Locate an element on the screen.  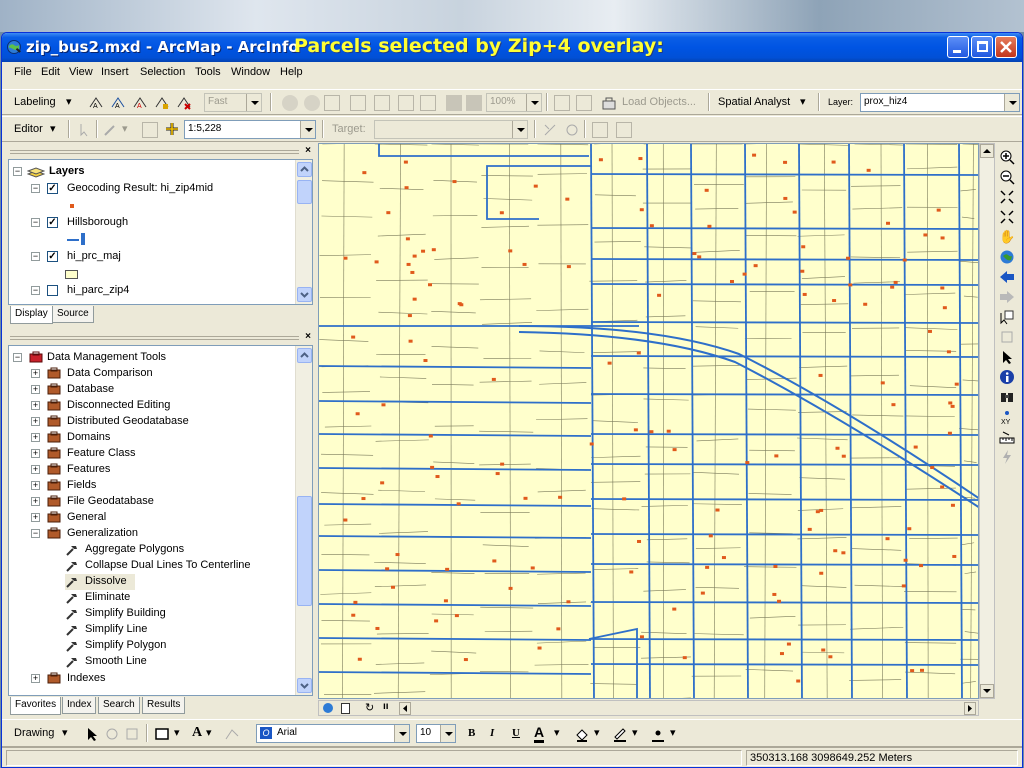
select-elements-icon is located at coordinates (1007, 337).